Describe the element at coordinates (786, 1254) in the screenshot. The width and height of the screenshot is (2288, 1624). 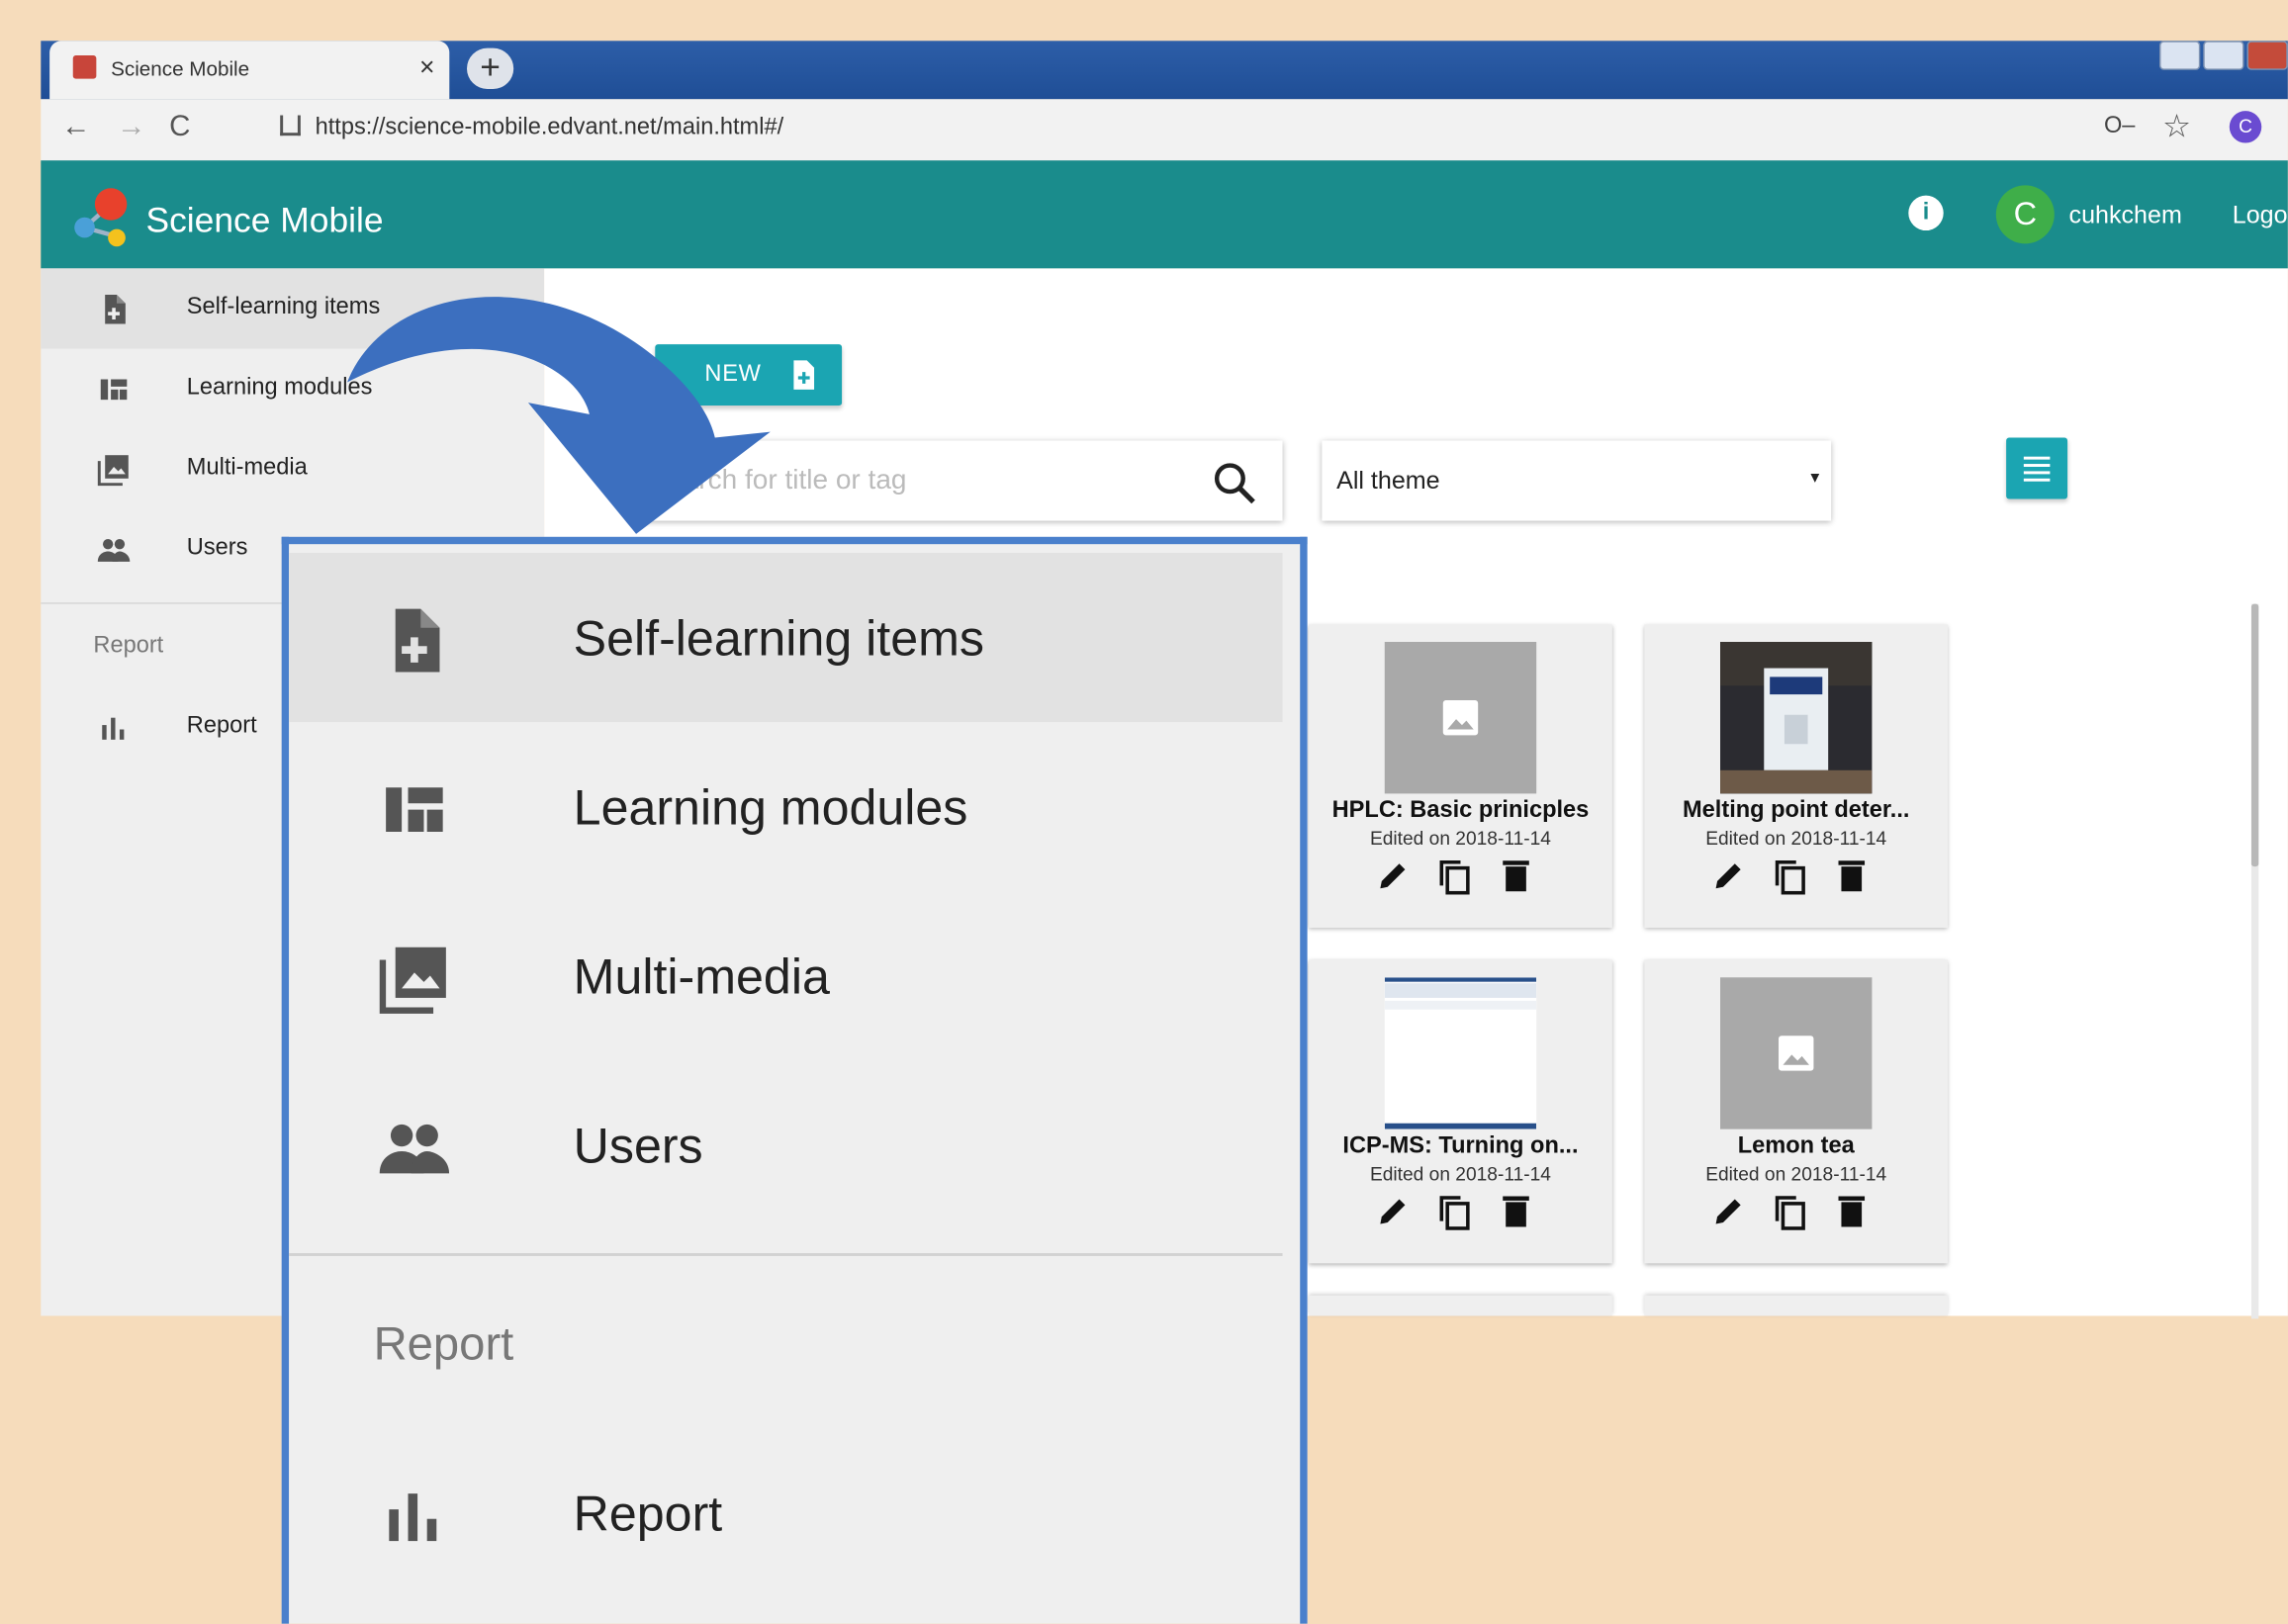
I see `zoom-divider` at that location.